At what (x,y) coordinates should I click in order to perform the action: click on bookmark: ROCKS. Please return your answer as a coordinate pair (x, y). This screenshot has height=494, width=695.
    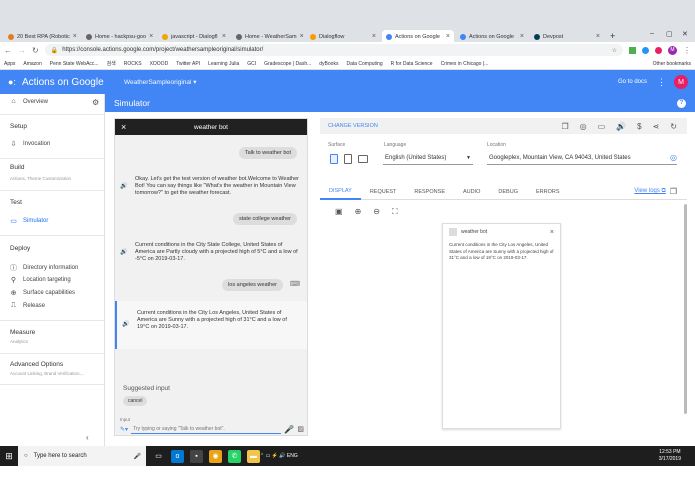
    Looking at the image, I should click on (133, 64).